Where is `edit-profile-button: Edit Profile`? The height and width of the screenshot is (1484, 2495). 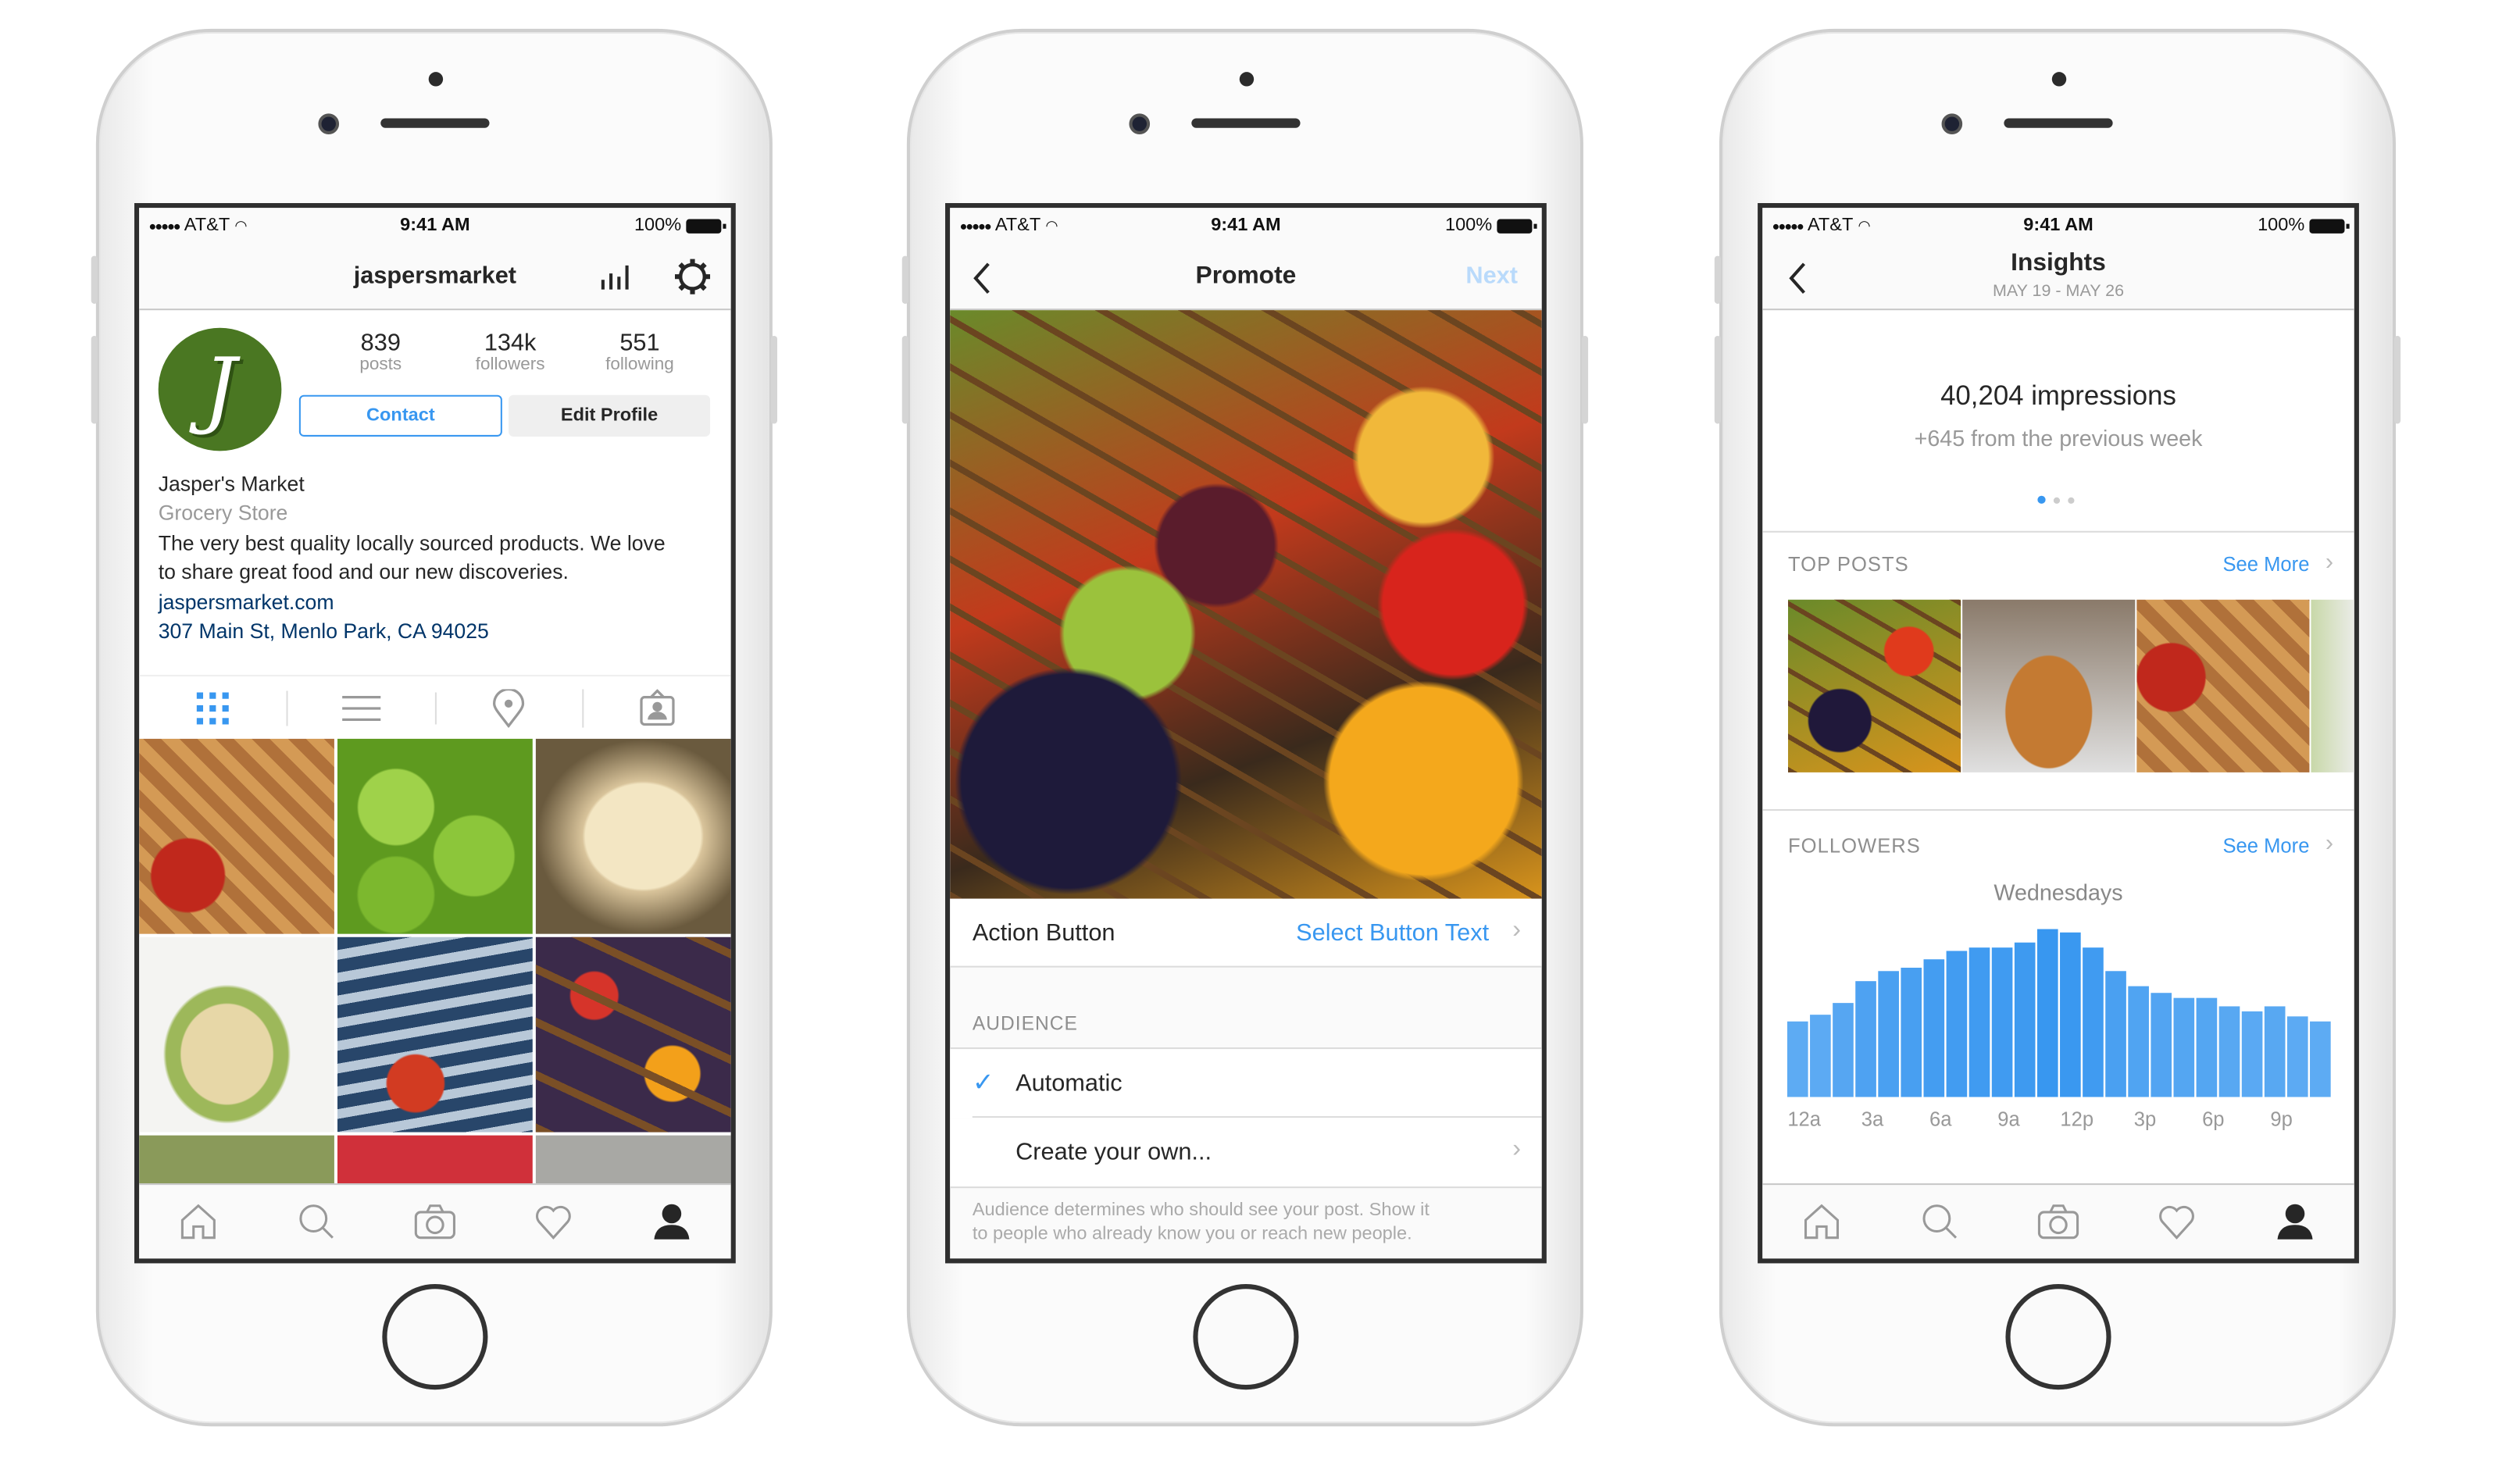 edit-profile-button: Edit Profile is located at coordinates (610, 415).